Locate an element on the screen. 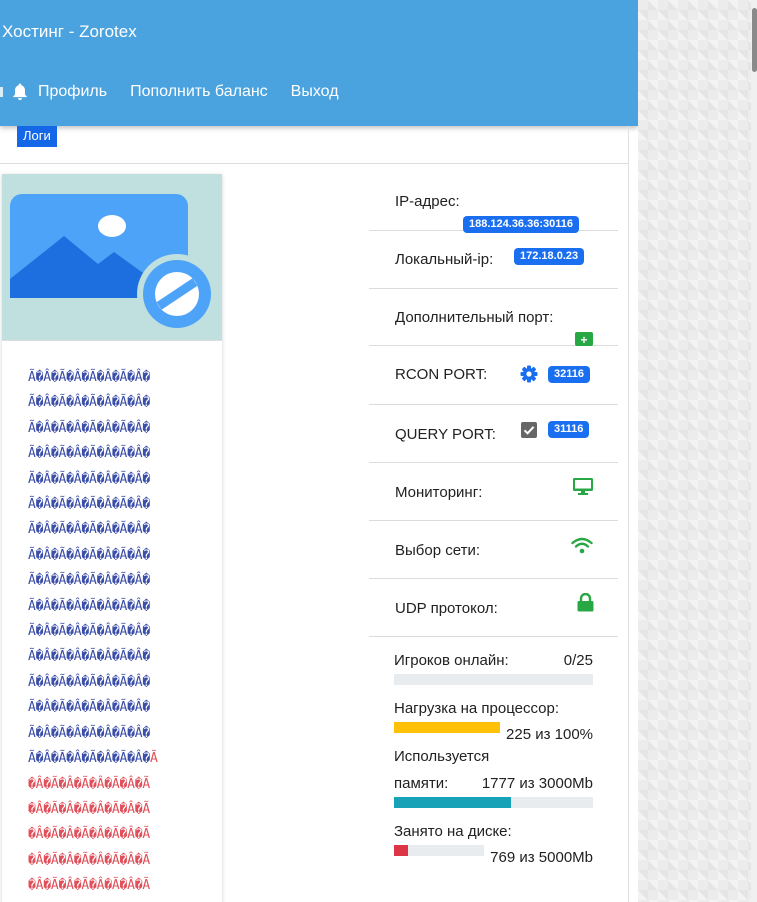  cpu-value: 225 из 100% is located at coordinates (549, 734).